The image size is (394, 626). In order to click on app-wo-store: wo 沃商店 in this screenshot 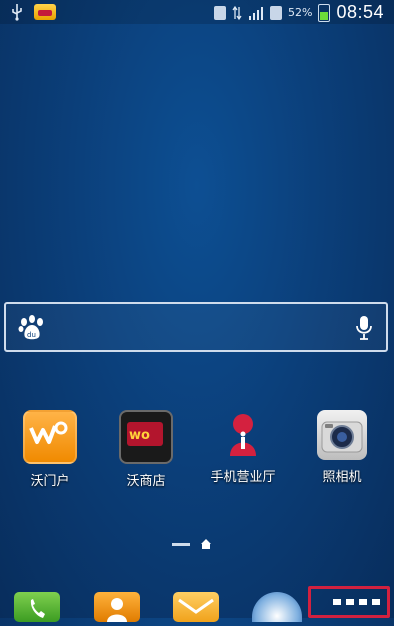, I will do `click(146, 449)`.